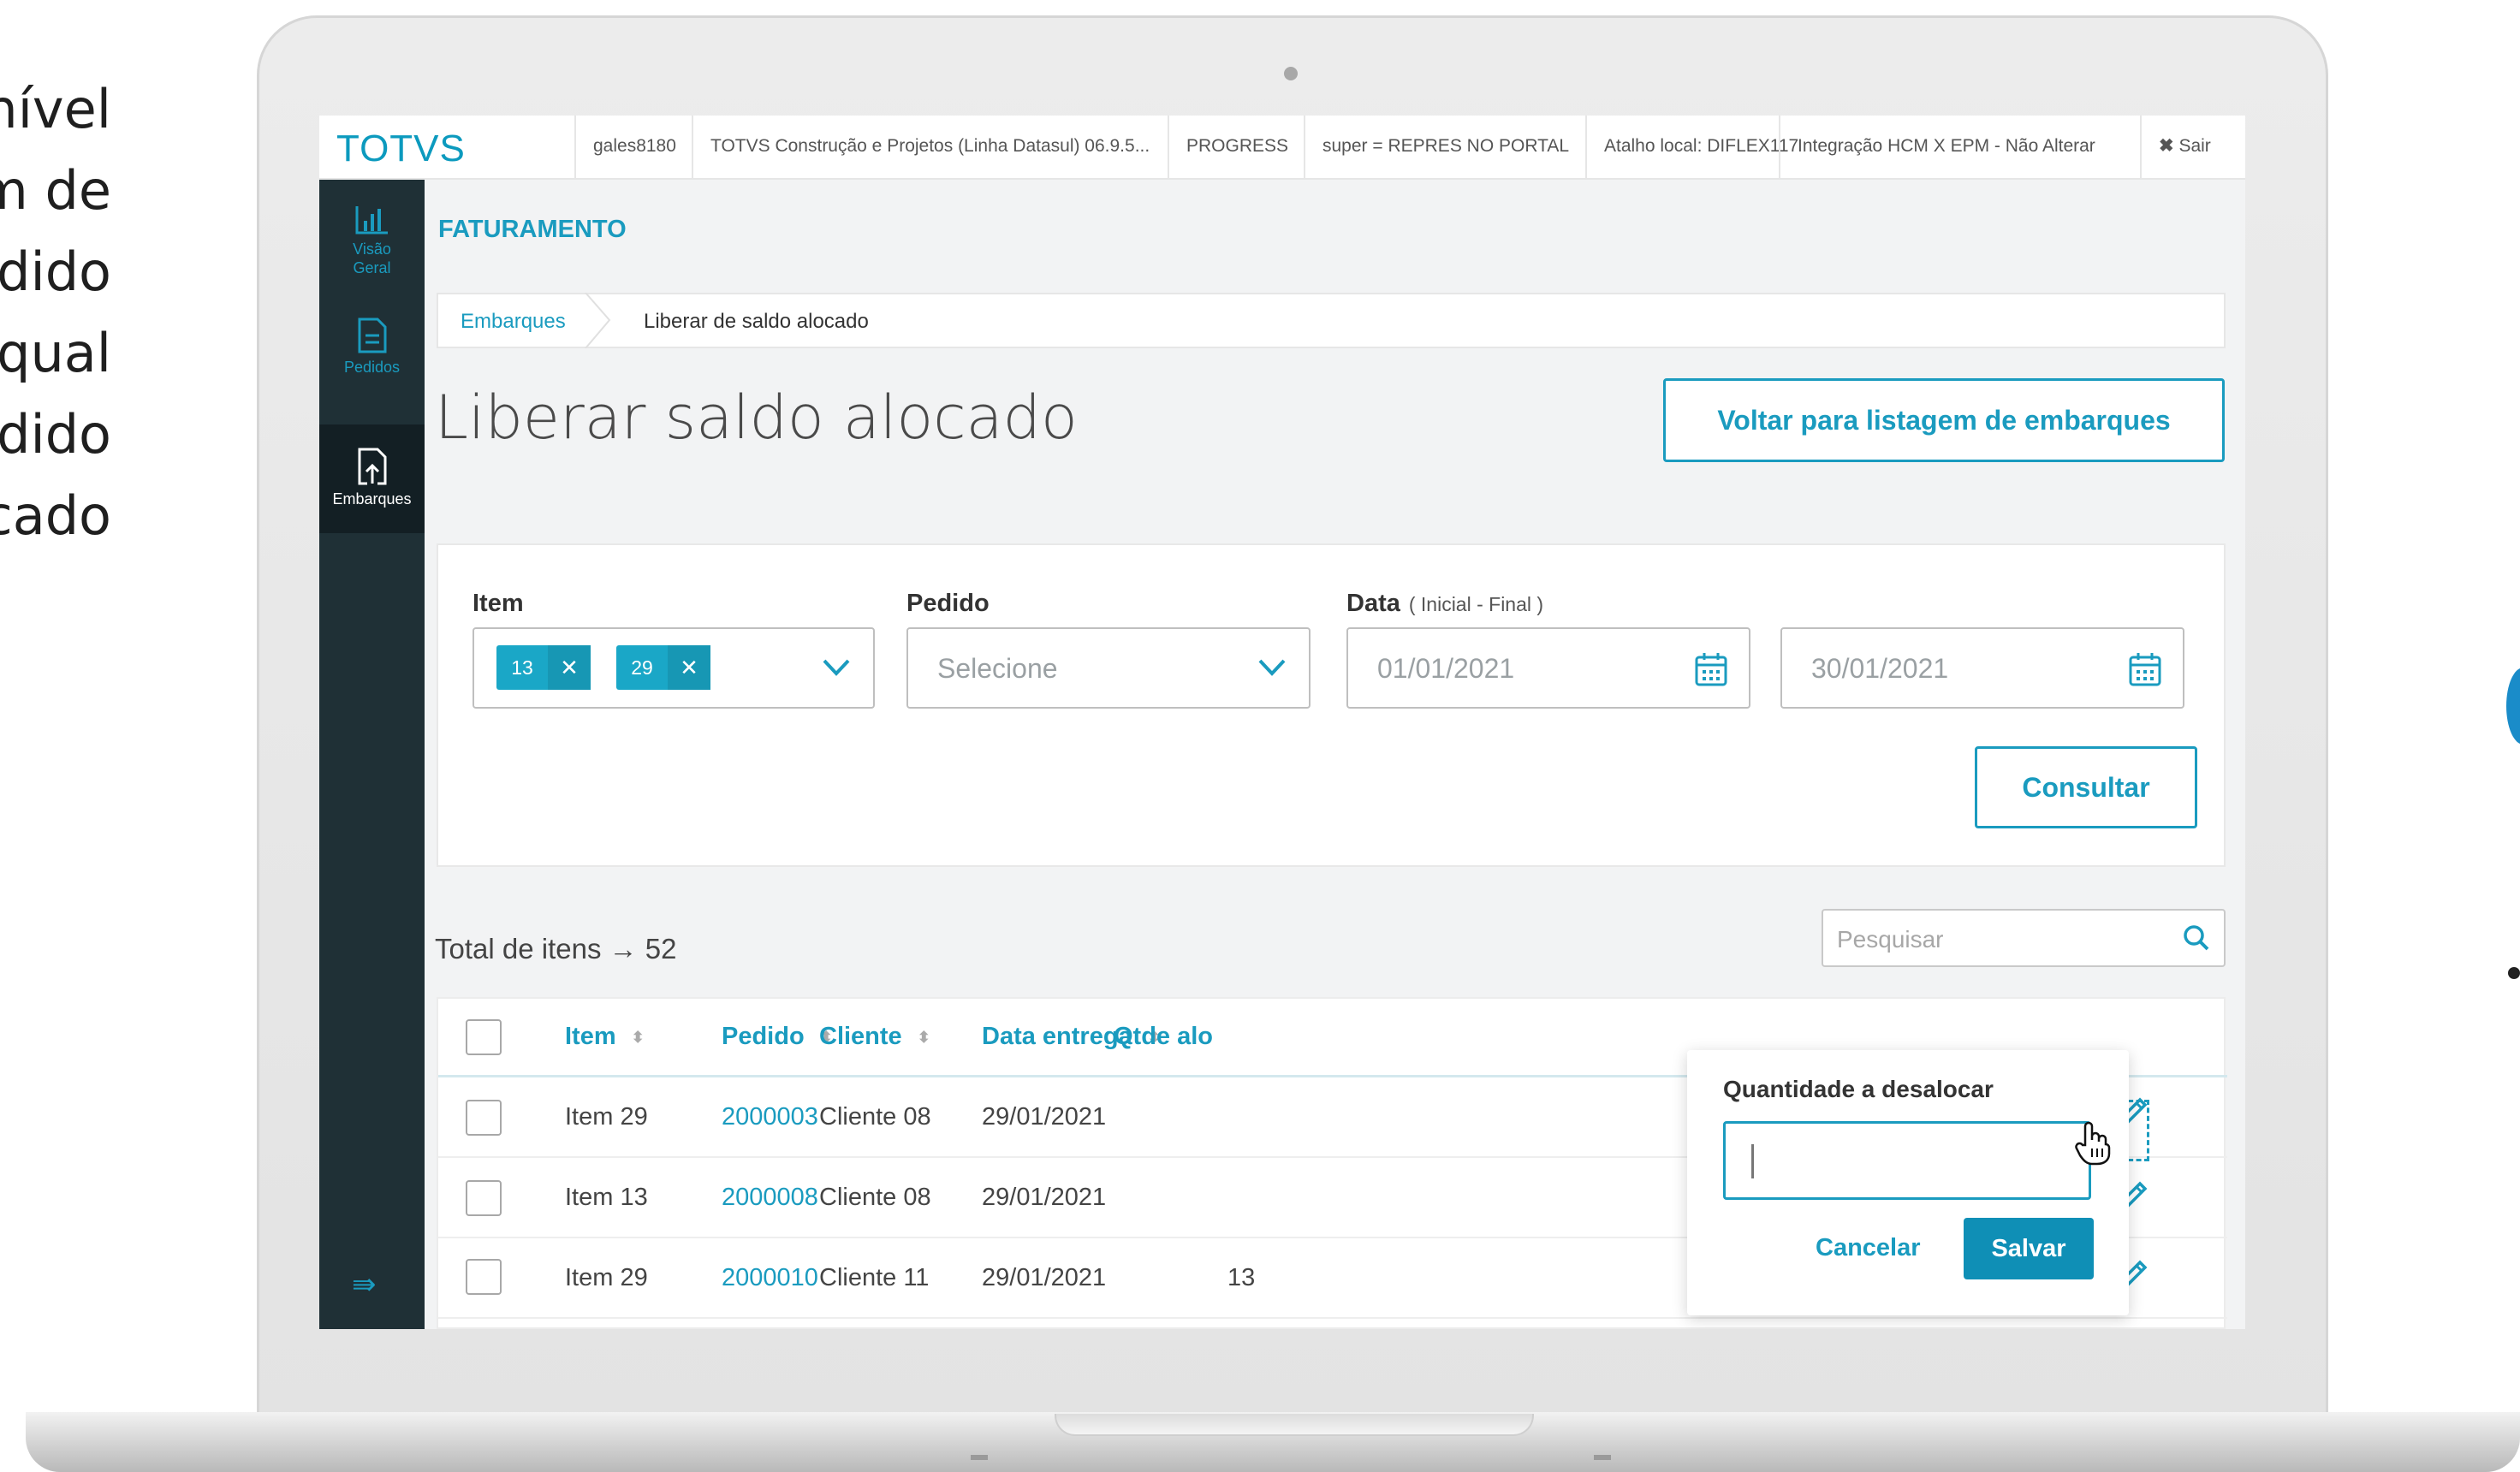  Describe the element at coordinates (484, 1037) in the screenshot. I see `select-all-checkbox` at that location.